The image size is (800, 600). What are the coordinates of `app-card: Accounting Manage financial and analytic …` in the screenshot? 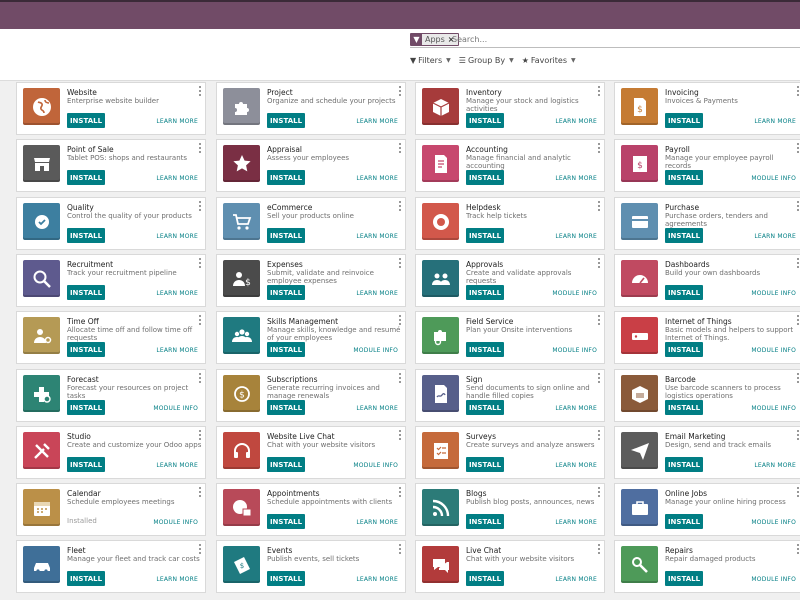 It's located at (510, 165).